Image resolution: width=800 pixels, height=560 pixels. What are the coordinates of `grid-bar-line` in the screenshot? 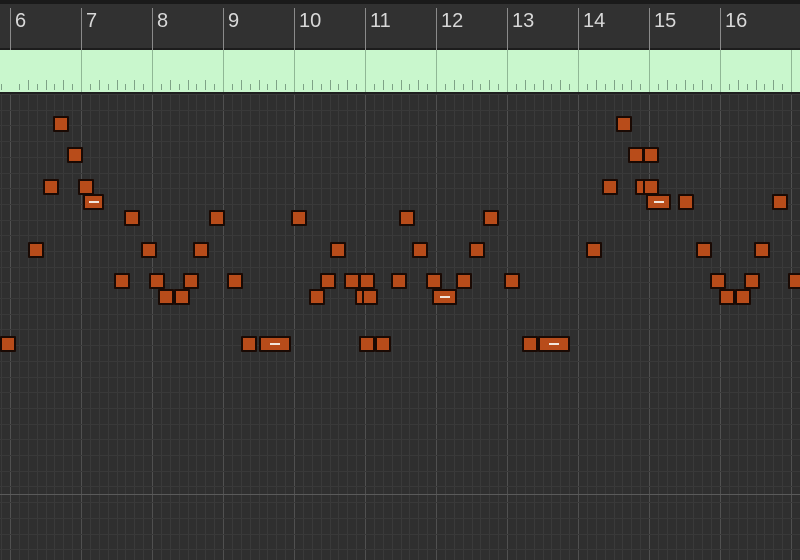 It's located at (152, 327).